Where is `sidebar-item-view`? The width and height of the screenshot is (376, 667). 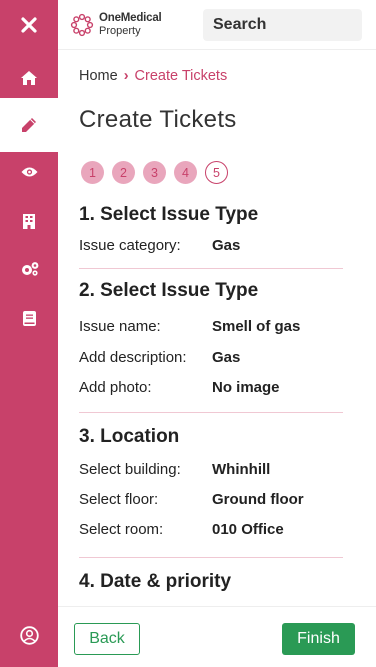
sidebar-item-view is located at coordinates (29, 172).